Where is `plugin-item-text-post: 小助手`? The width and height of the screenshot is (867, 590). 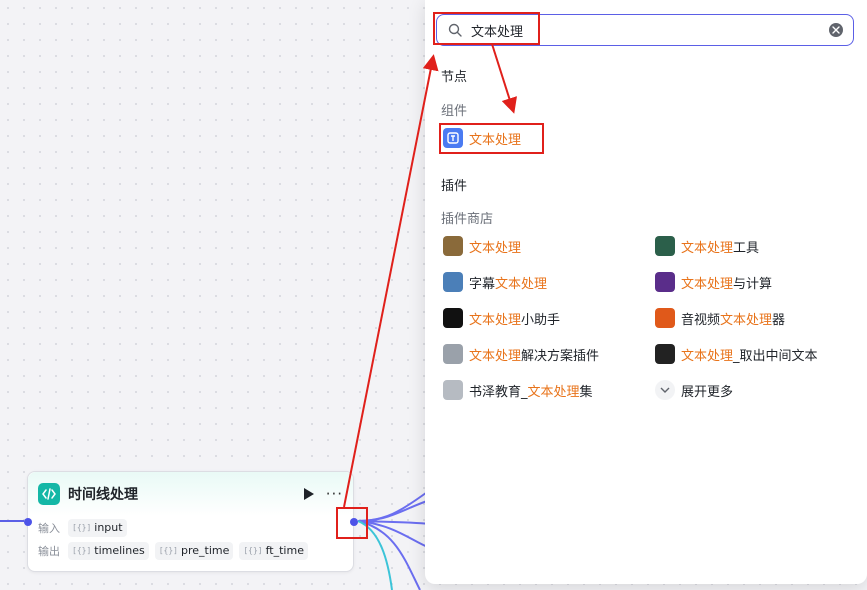
plugin-item-text-post: 小助手 is located at coordinates (541, 320).